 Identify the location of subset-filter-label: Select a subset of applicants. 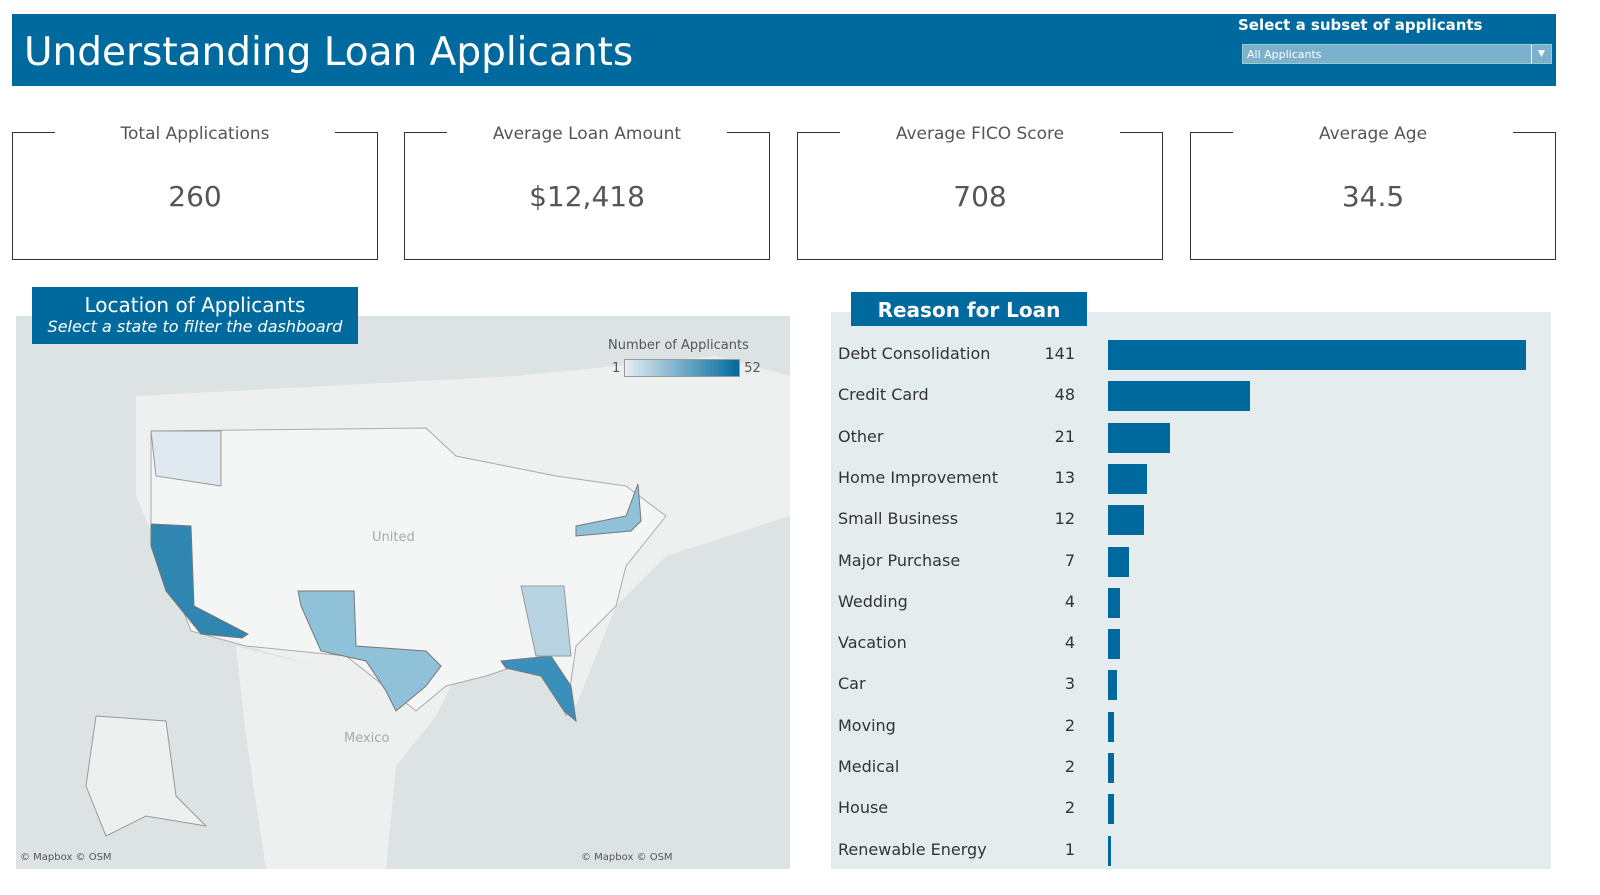
(1360, 25).